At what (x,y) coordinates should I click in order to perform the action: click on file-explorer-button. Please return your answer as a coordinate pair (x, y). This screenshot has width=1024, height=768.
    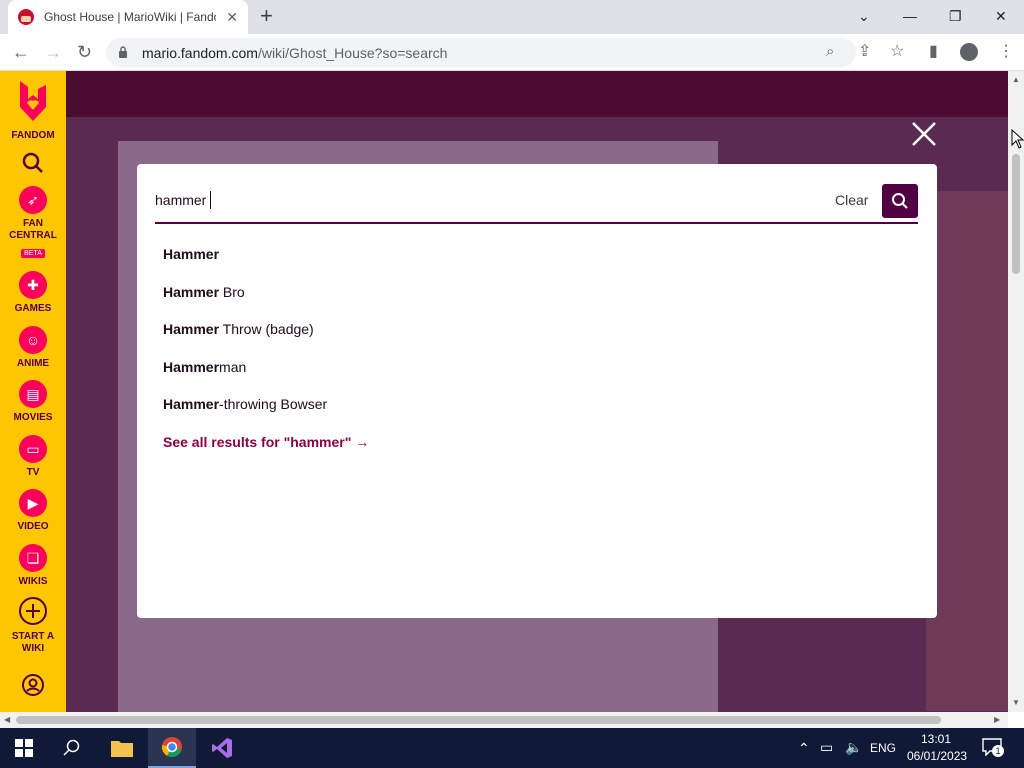
    Looking at the image, I should click on (122, 748).